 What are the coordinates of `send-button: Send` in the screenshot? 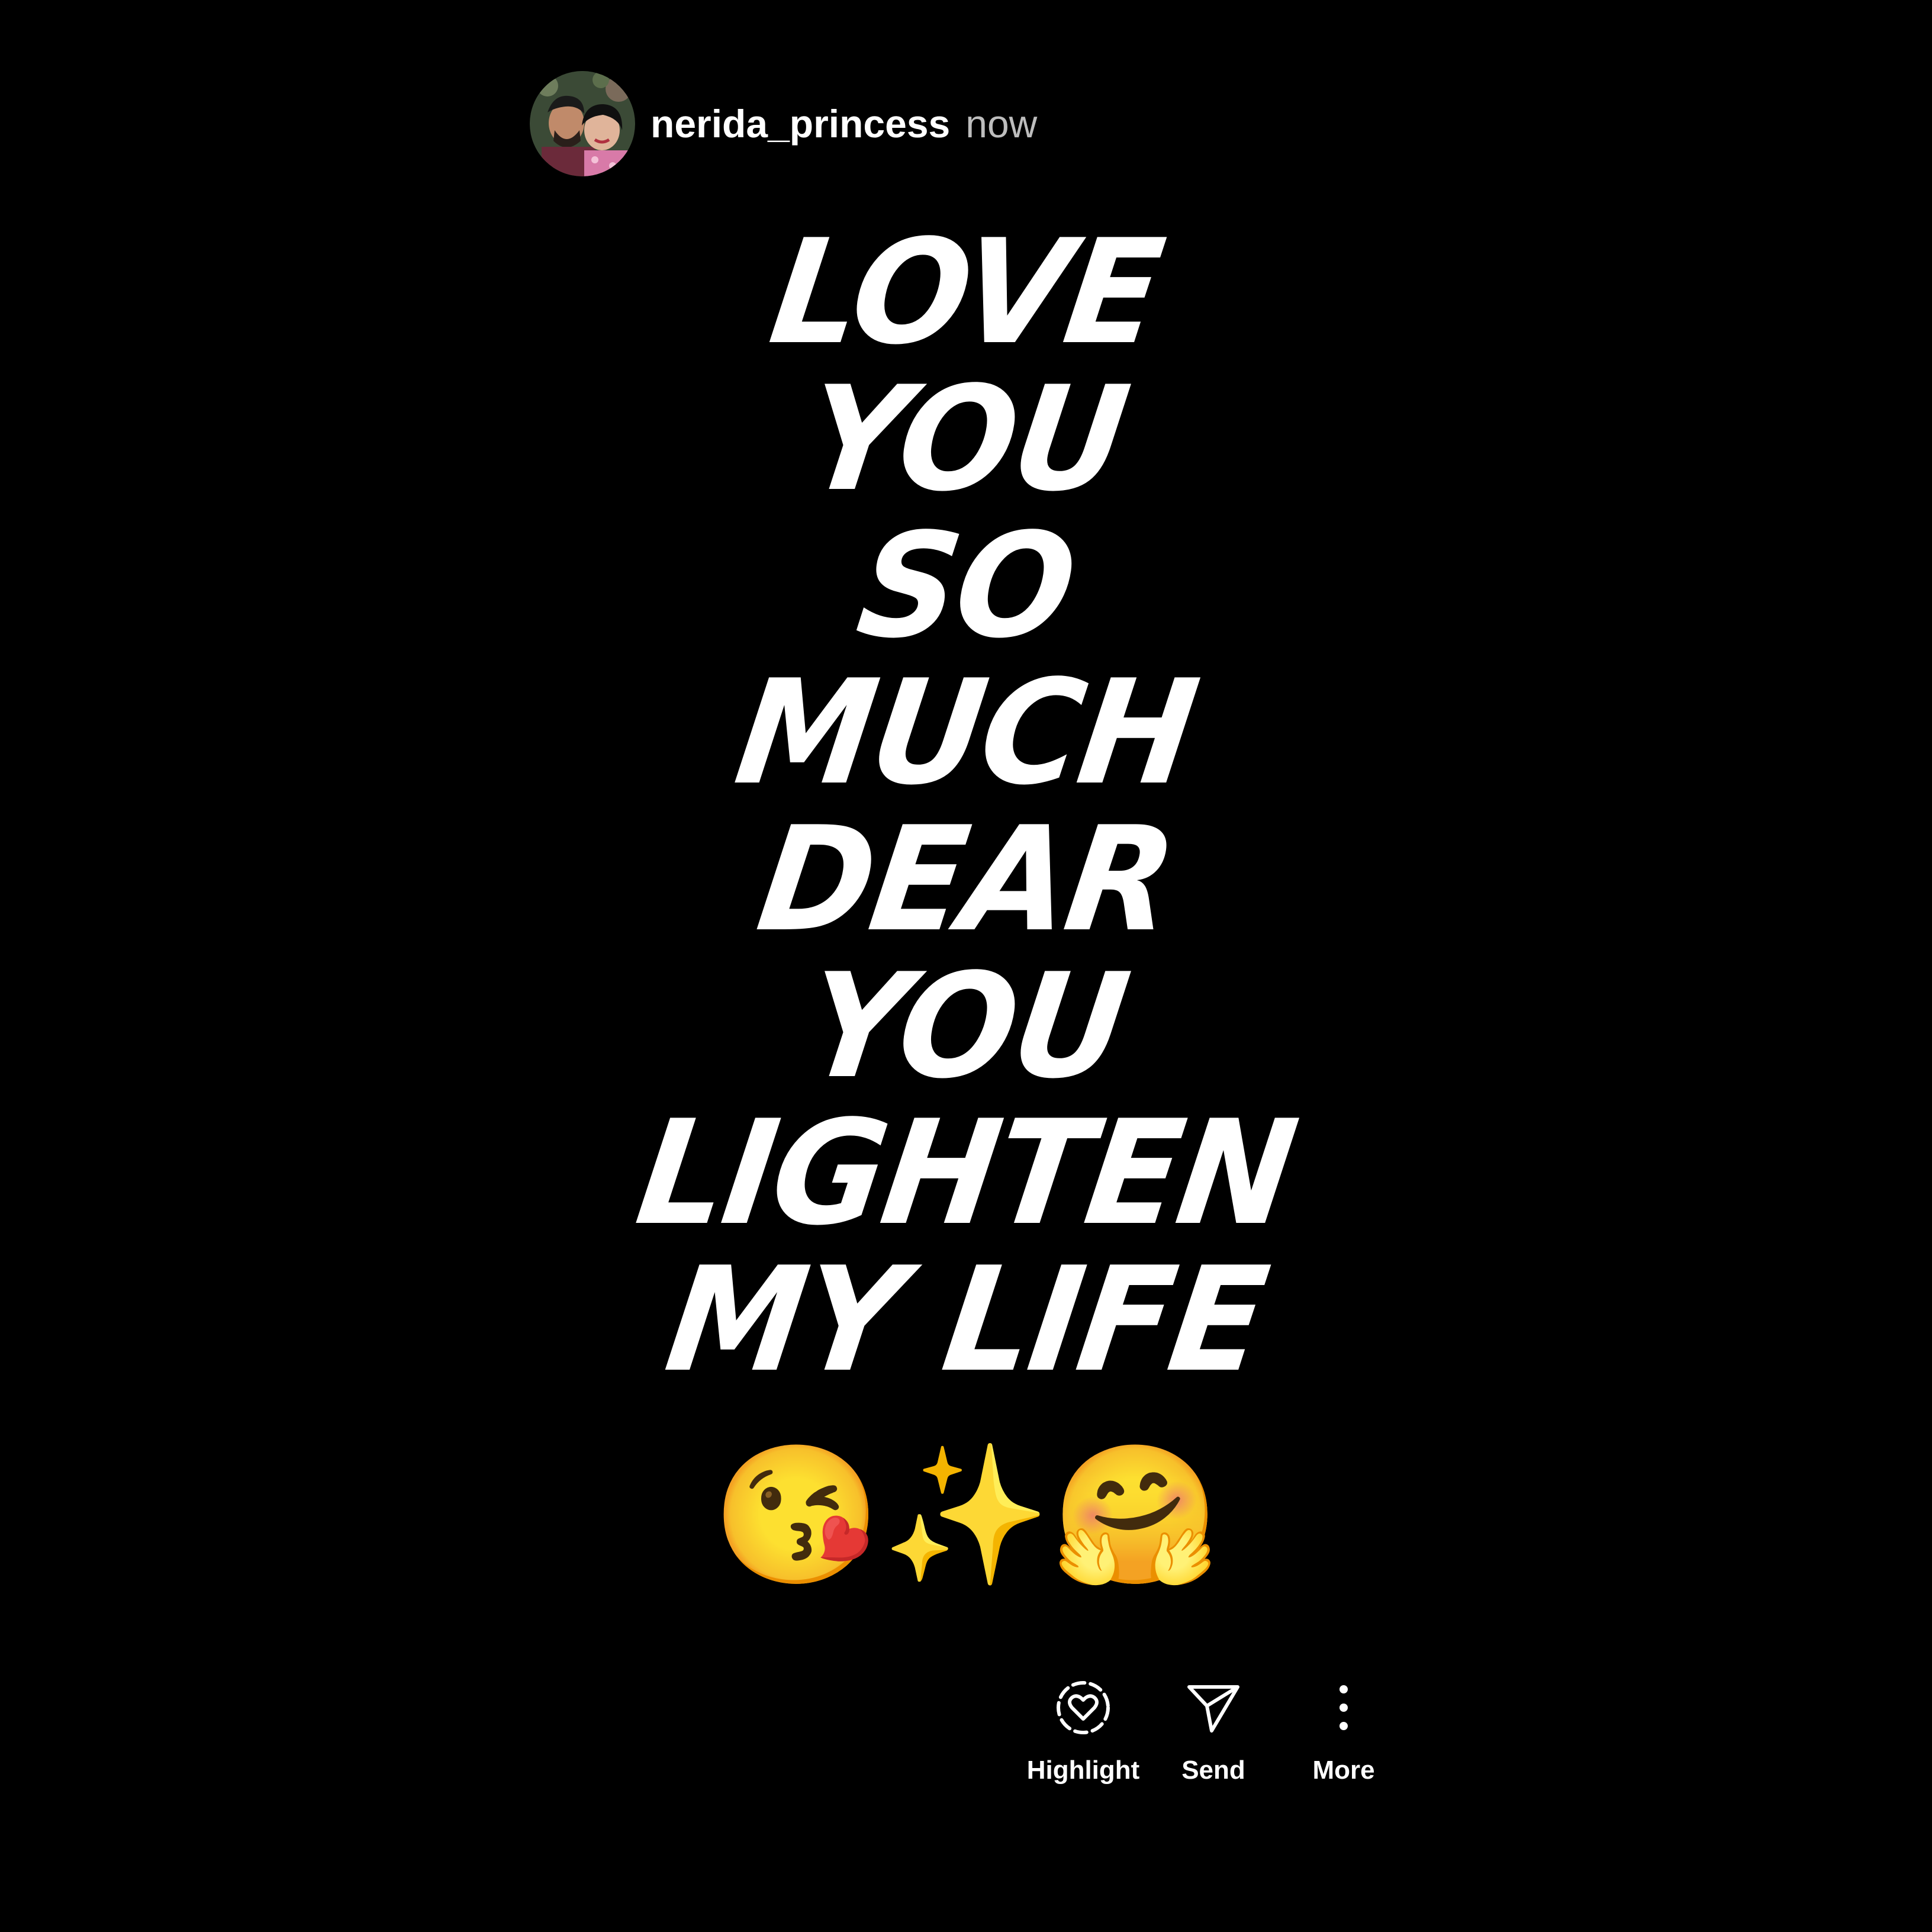 It's located at (1213, 1730).